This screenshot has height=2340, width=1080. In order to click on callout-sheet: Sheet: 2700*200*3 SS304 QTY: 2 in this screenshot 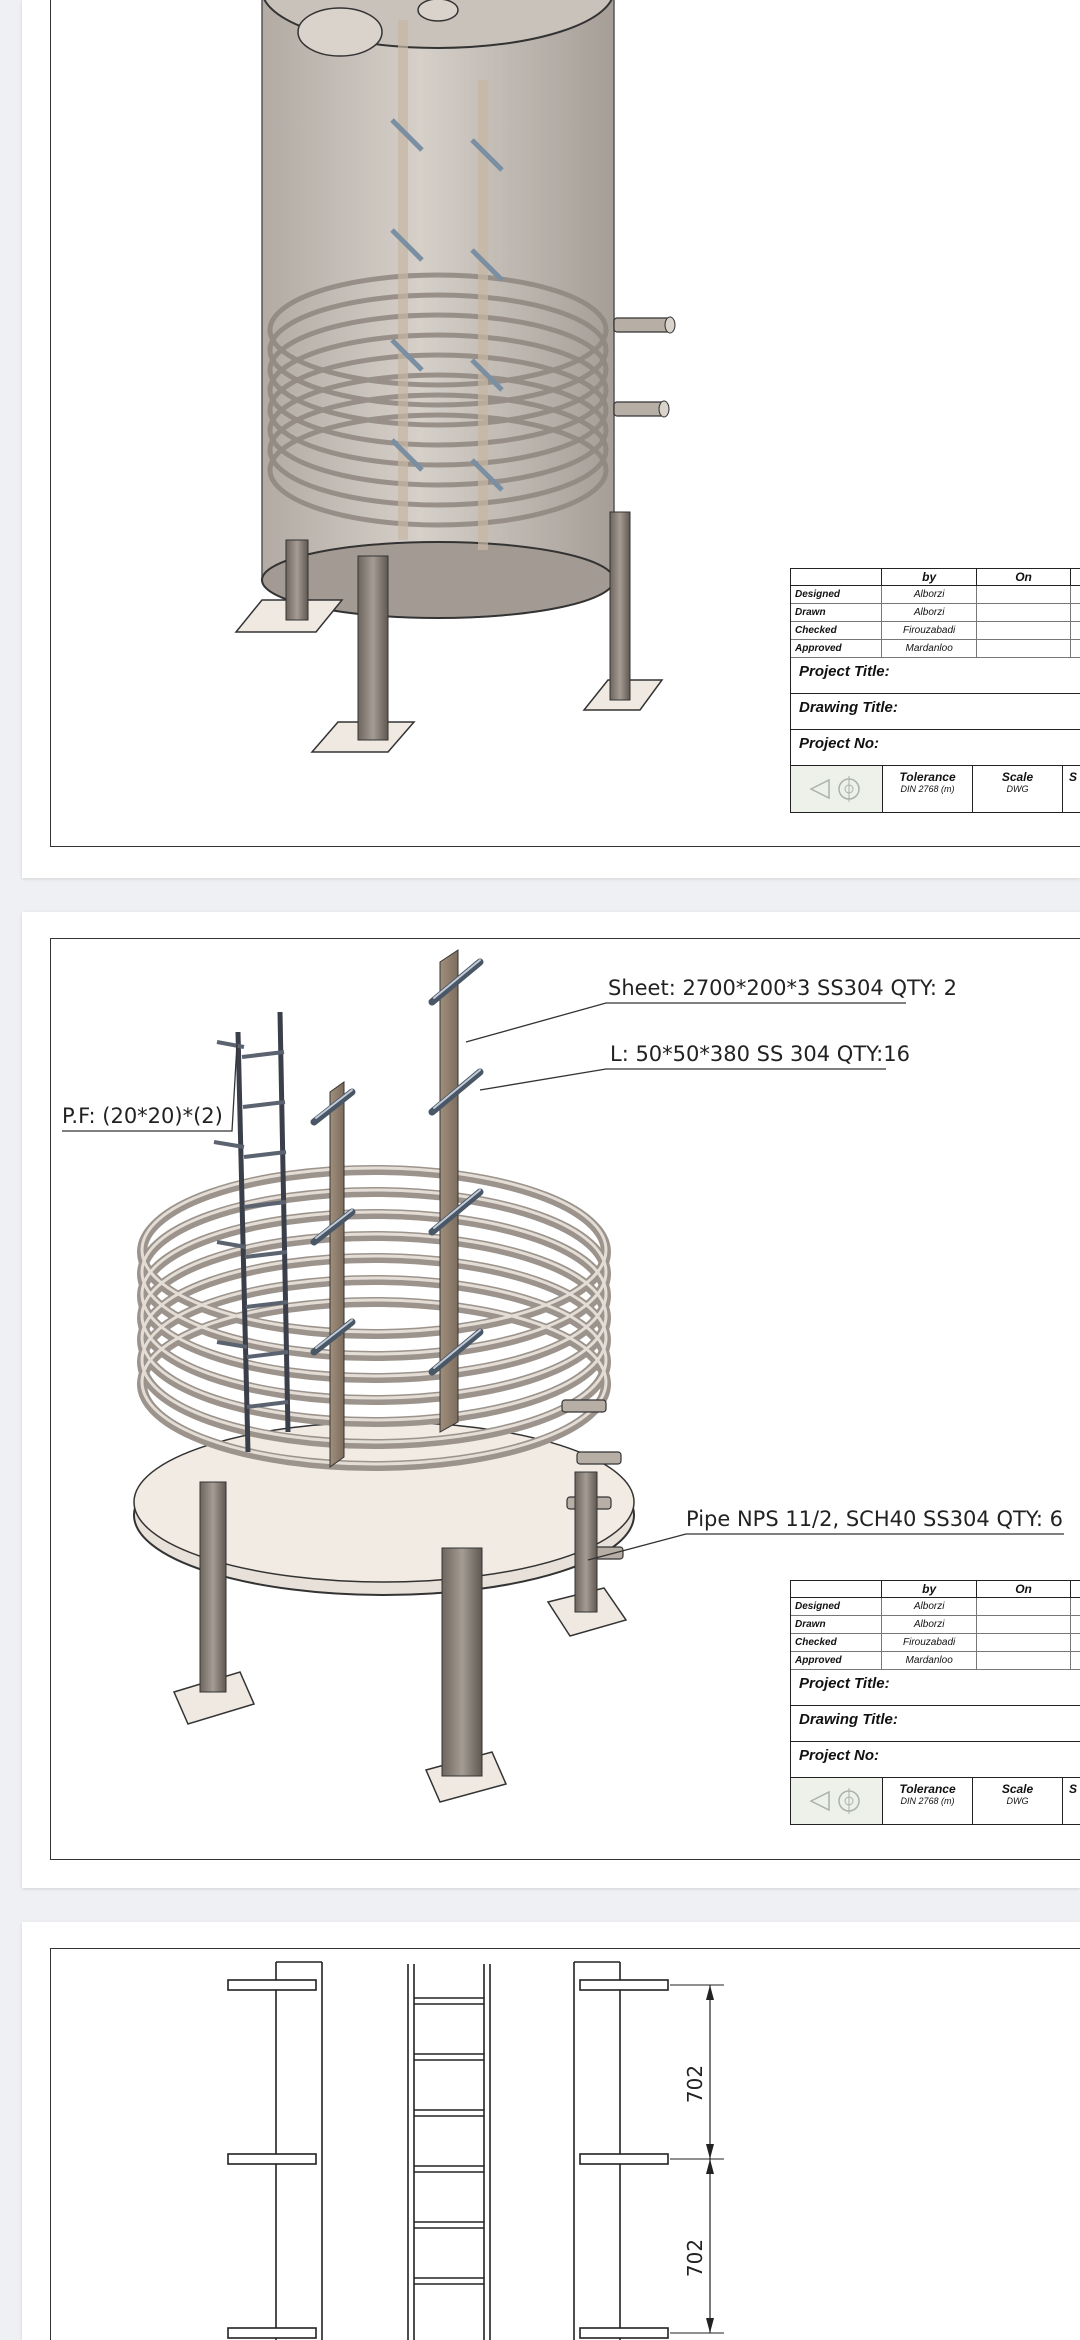, I will do `click(782, 988)`.